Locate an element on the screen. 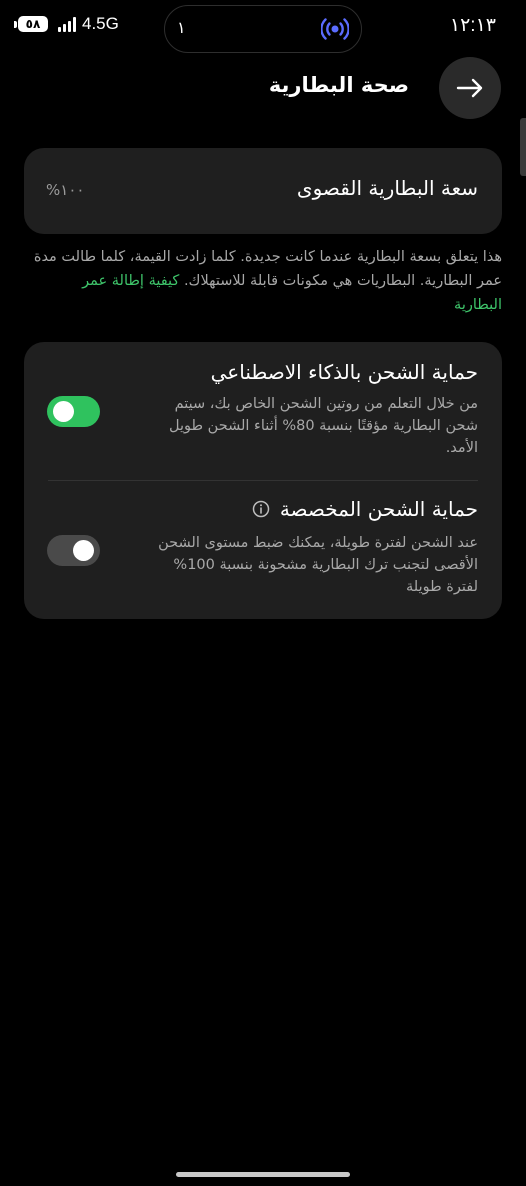  custom-protection-title-text: حماية الشحن المخصصة is located at coordinates (378, 509).